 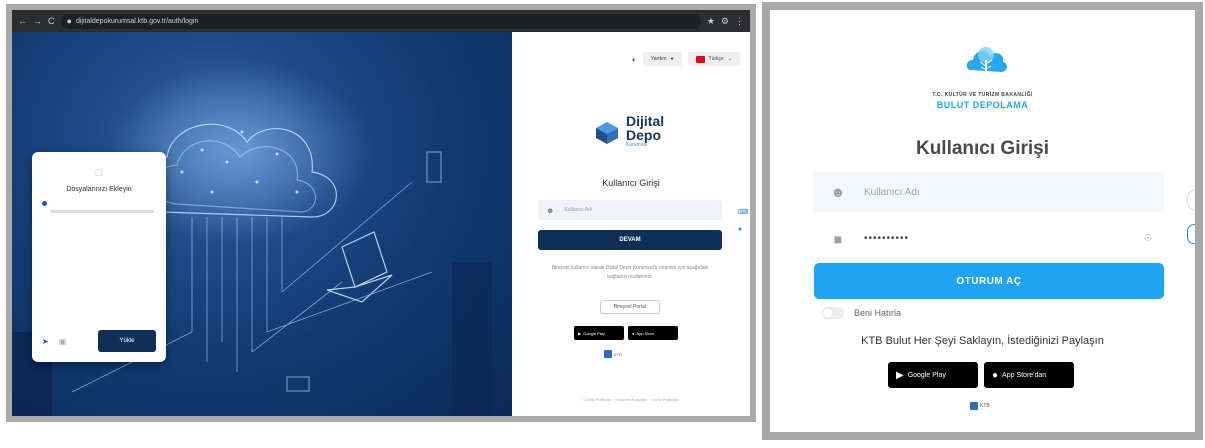 I want to click on upload-dialog-card: □ Dosyalarınızı Ekleyin ➤ ▣ Yükle, so click(x=99, y=257).